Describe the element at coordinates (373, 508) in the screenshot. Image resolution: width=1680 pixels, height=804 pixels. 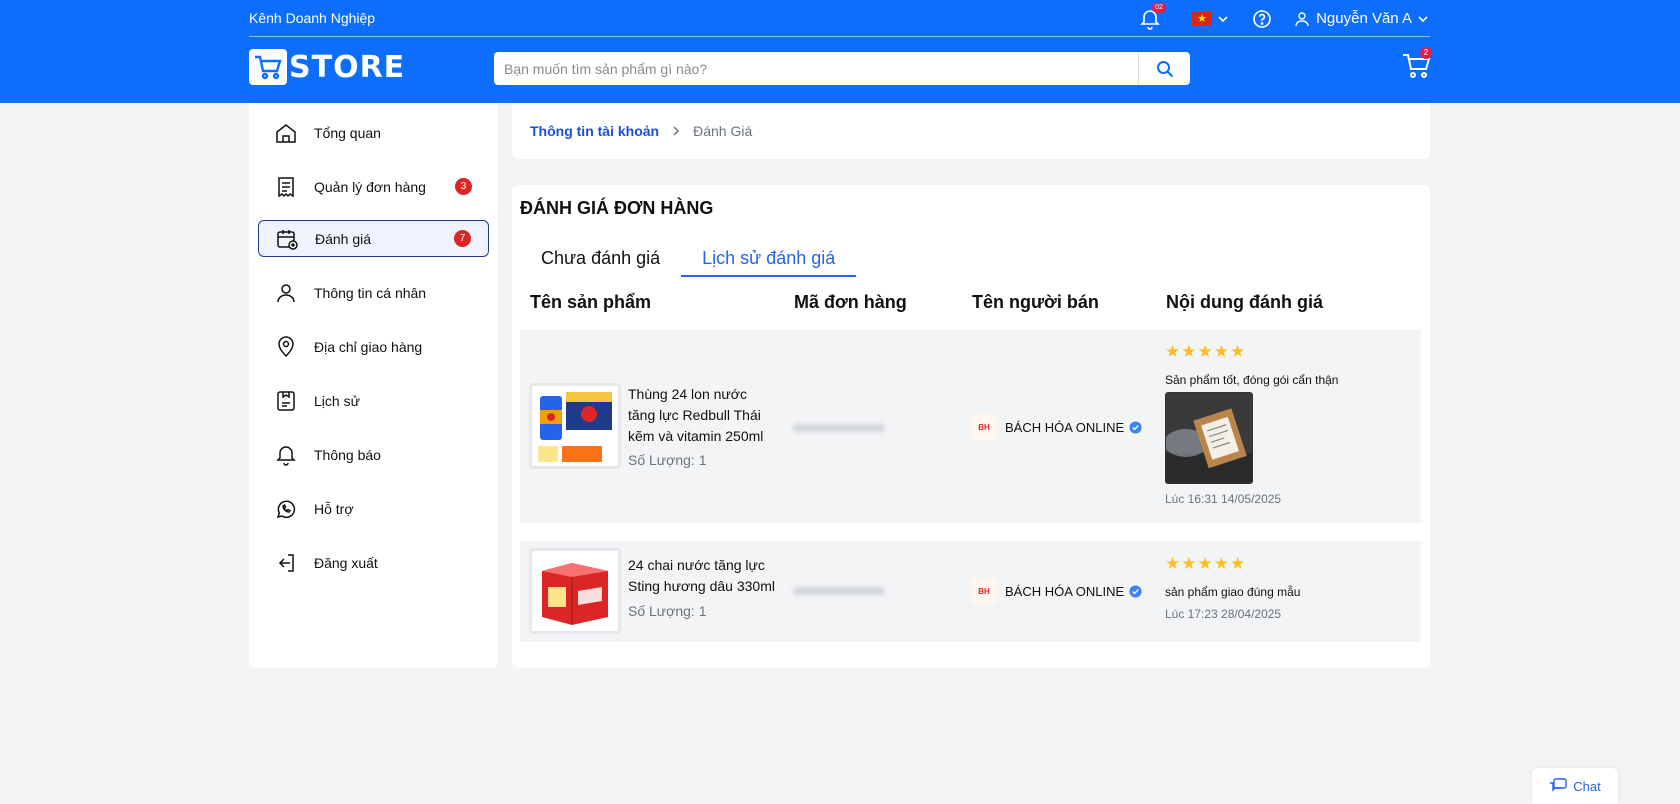
I see `sidebar-item-support: Hỗ trợ` at that location.